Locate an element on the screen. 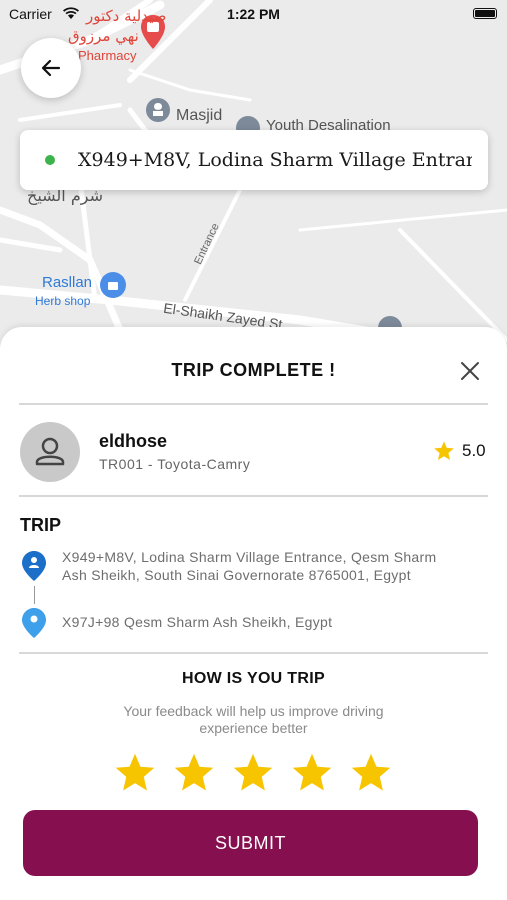  close-icon is located at coordinates (470, 371).